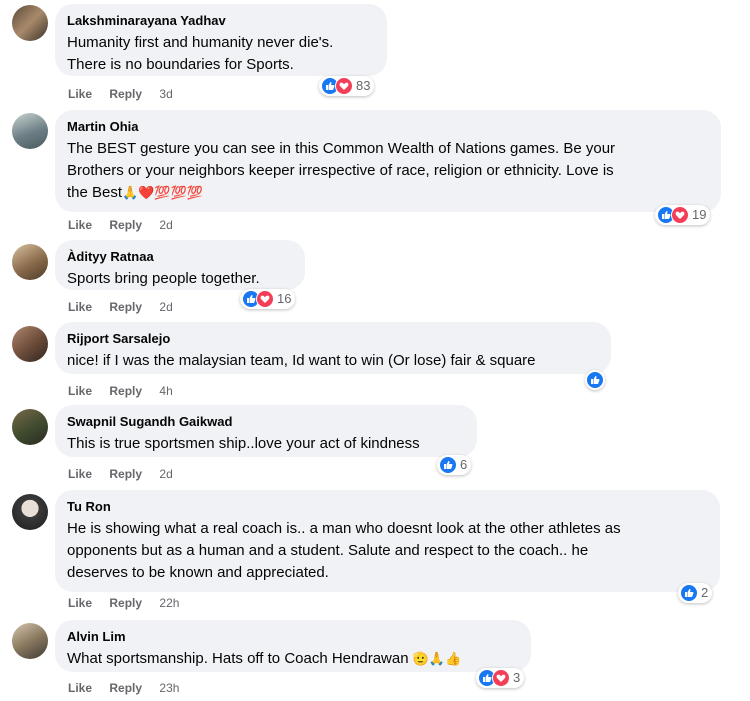  What do you see at coordinates (180, 256) in the screenshot?
I see `comment-author: Àdityy Ratnaa` at bounding box center [180, 256].